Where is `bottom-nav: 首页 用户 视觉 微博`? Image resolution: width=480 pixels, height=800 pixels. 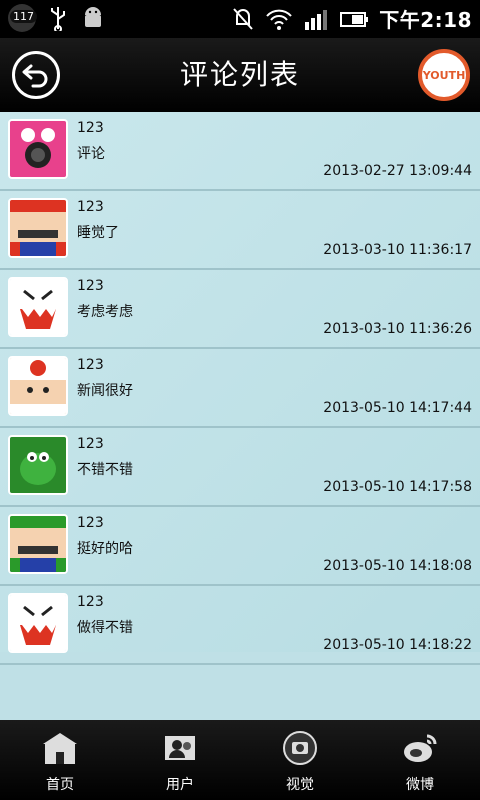
bottom-nav: 首页 用户 视觉 微博 is located at coordinates (240, 760).